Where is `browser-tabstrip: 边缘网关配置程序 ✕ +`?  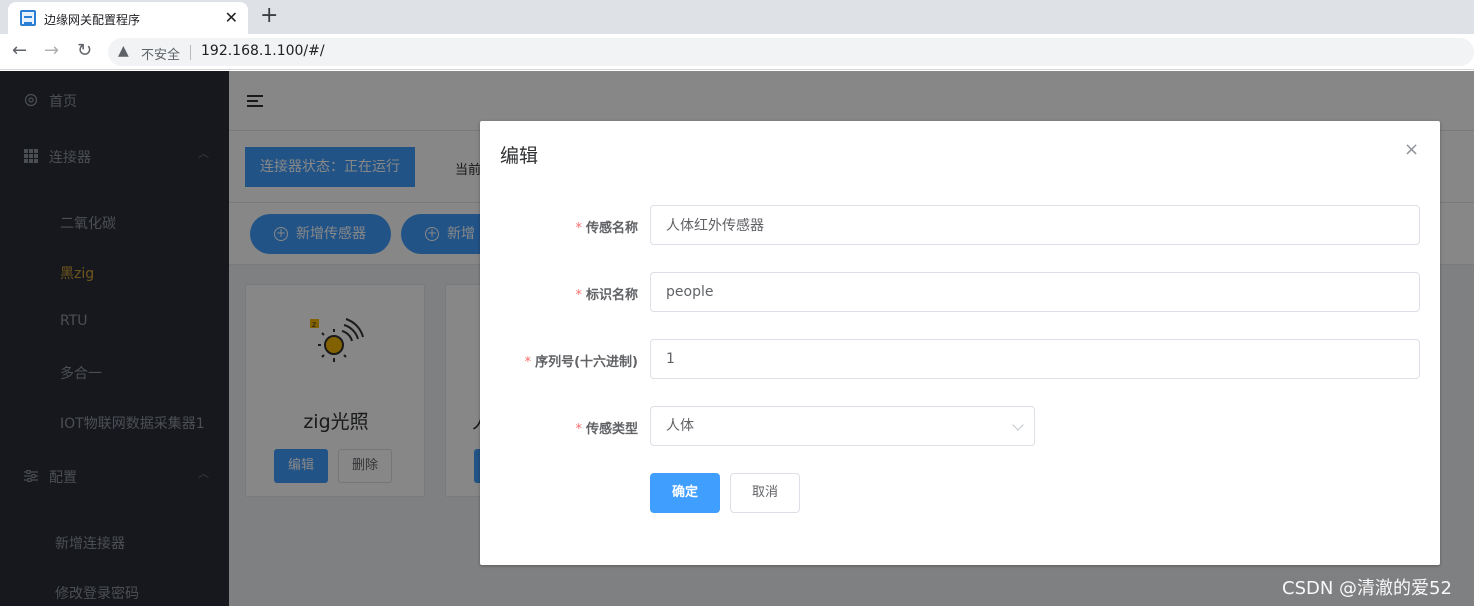 browser-tabstrip: 边缘网关配置程序 ✕ + is located at coordinates (737, 17).